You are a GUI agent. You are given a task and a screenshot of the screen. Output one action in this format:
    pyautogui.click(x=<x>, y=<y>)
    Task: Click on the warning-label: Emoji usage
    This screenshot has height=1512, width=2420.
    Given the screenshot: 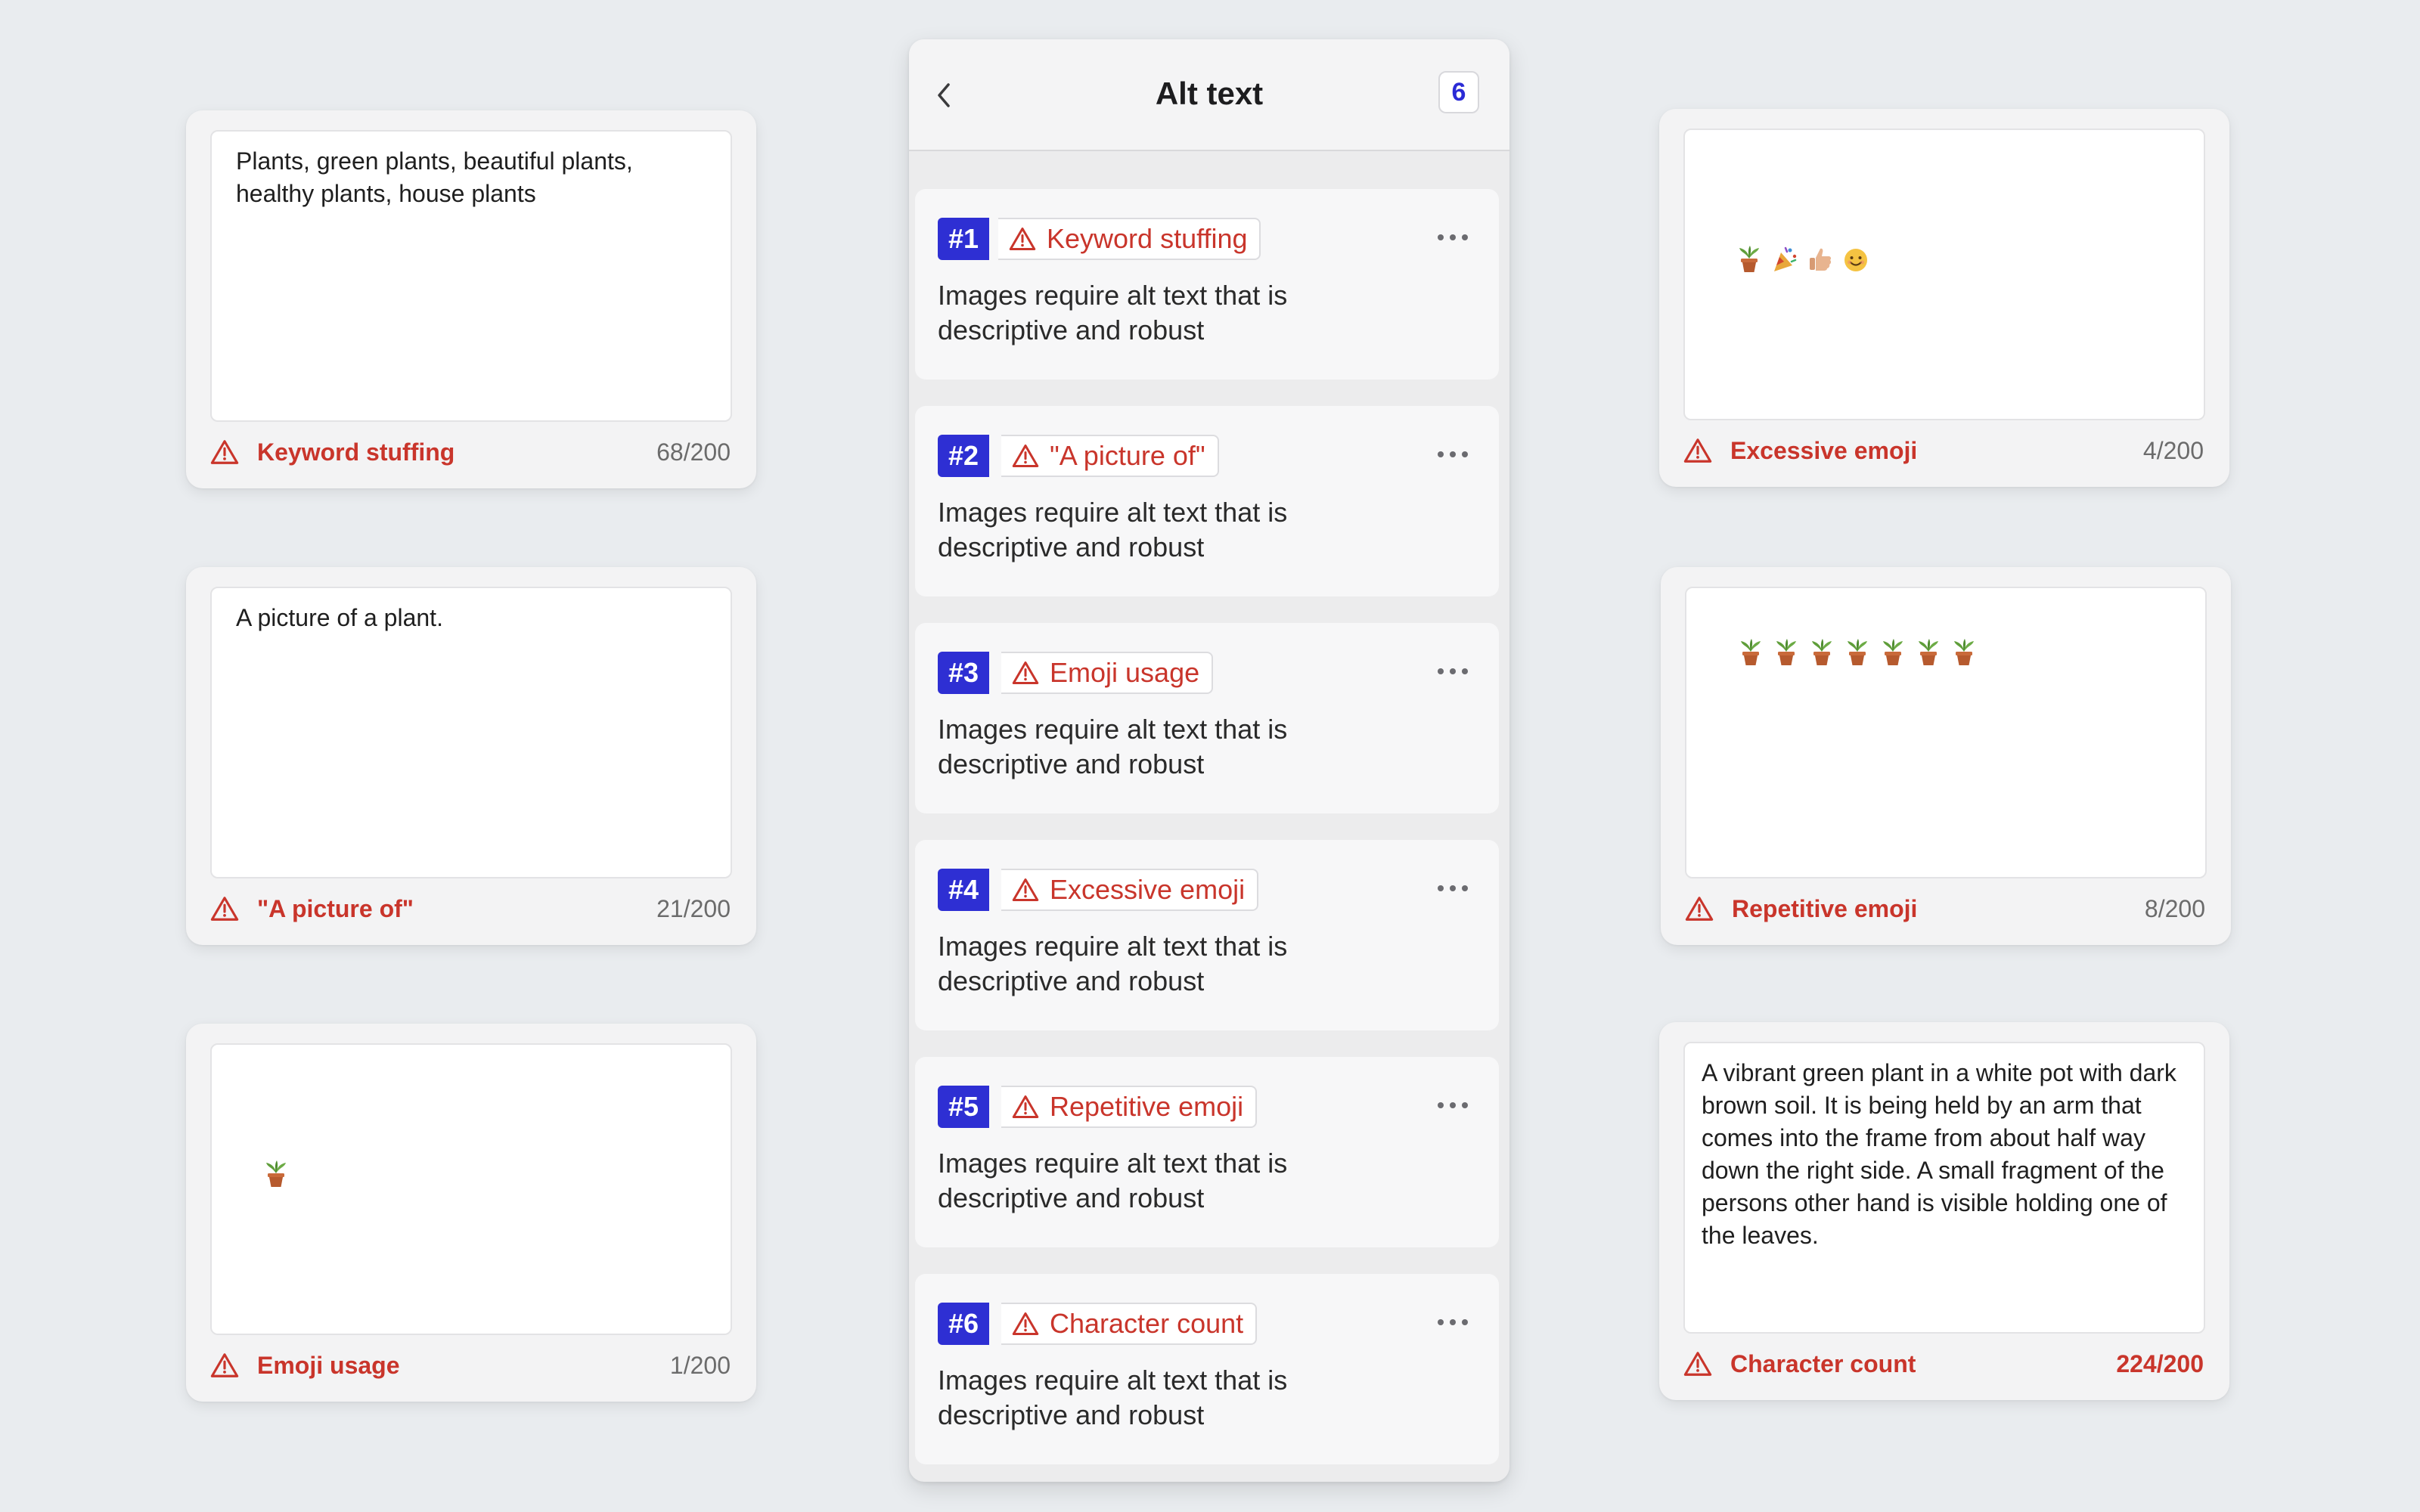 What is the action you would take?
    pyautogui.click(x=328, y=1365)
    